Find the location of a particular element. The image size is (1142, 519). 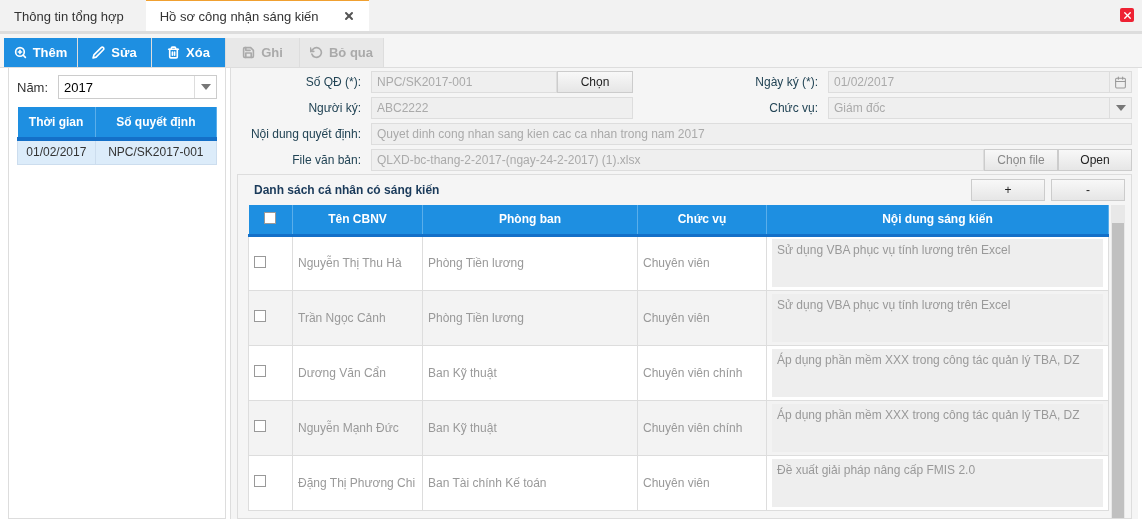

trash-icon is located at coordinates (174, 52).